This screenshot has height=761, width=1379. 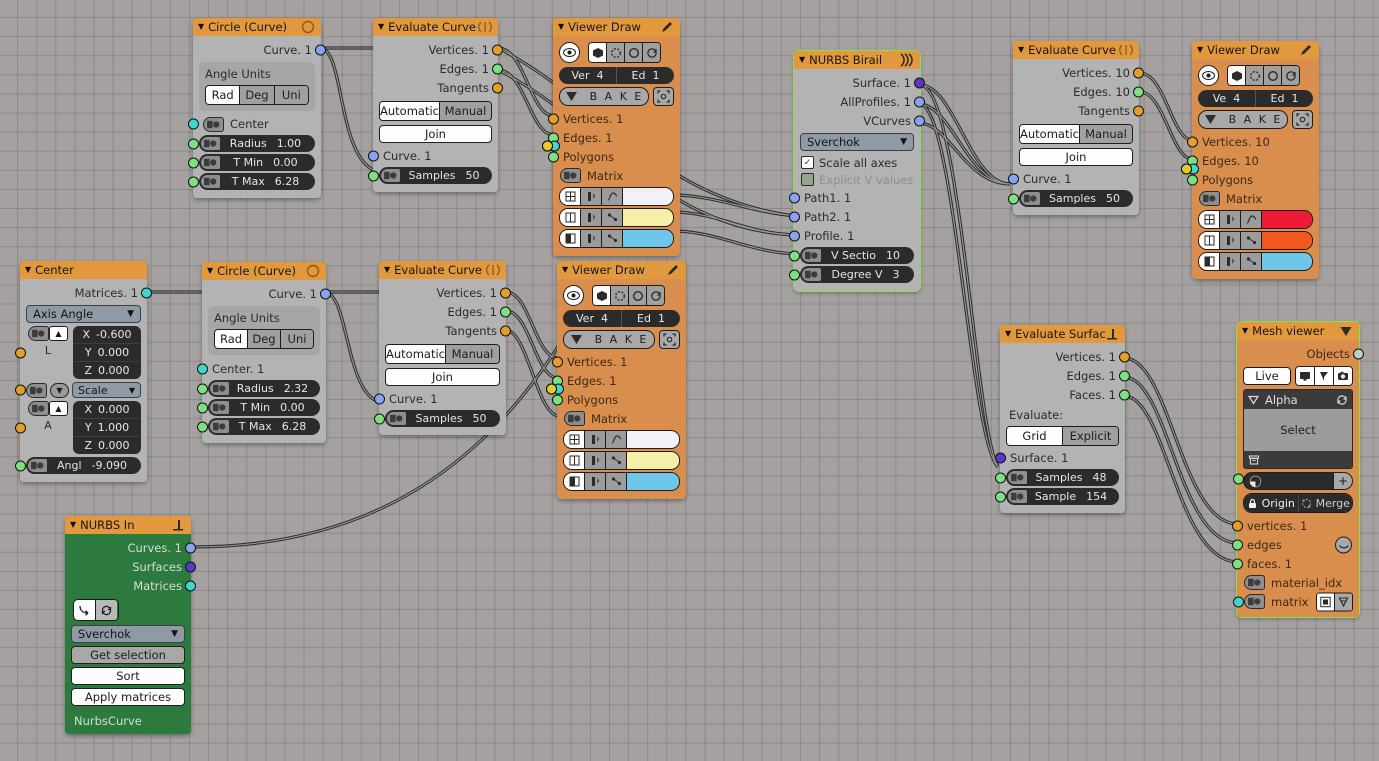 What do you see at coordinates (1295, 525) in the screenshot?
I see `input-vertices: vertices. 1` at bounding box center [1295, 525].